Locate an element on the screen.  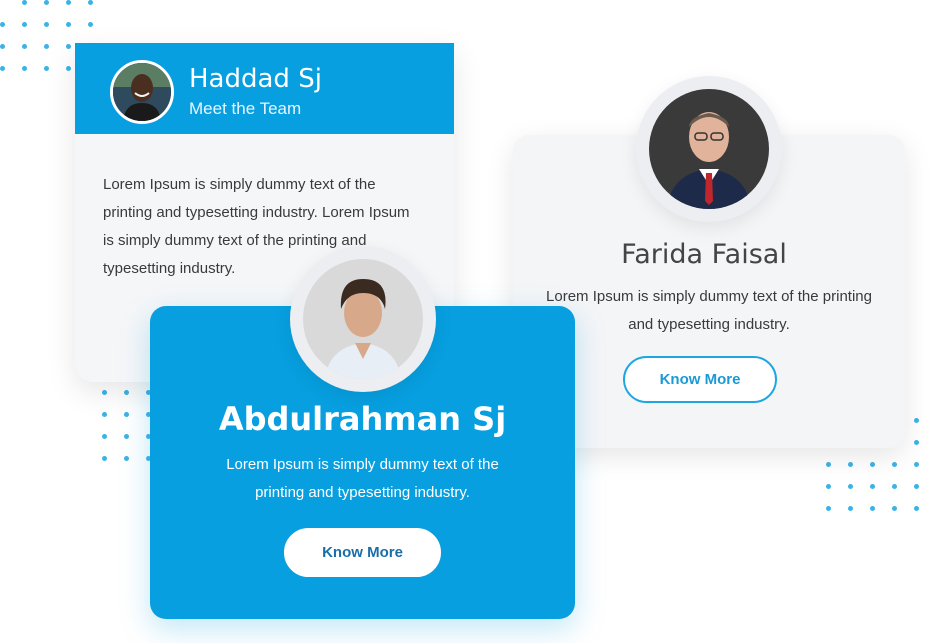
card-header: Haddad Sj Meet the Team is located at coordinates (264, 88).